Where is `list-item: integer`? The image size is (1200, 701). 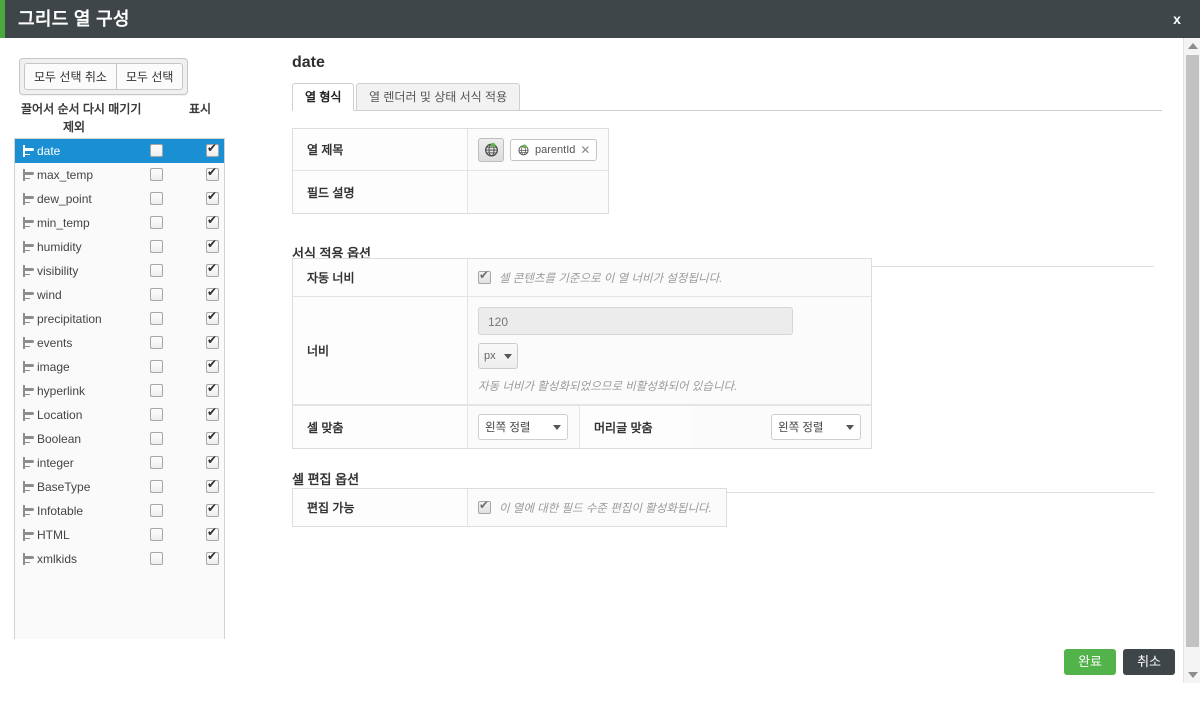
list-item: integer is located at coordinates (119, 463).